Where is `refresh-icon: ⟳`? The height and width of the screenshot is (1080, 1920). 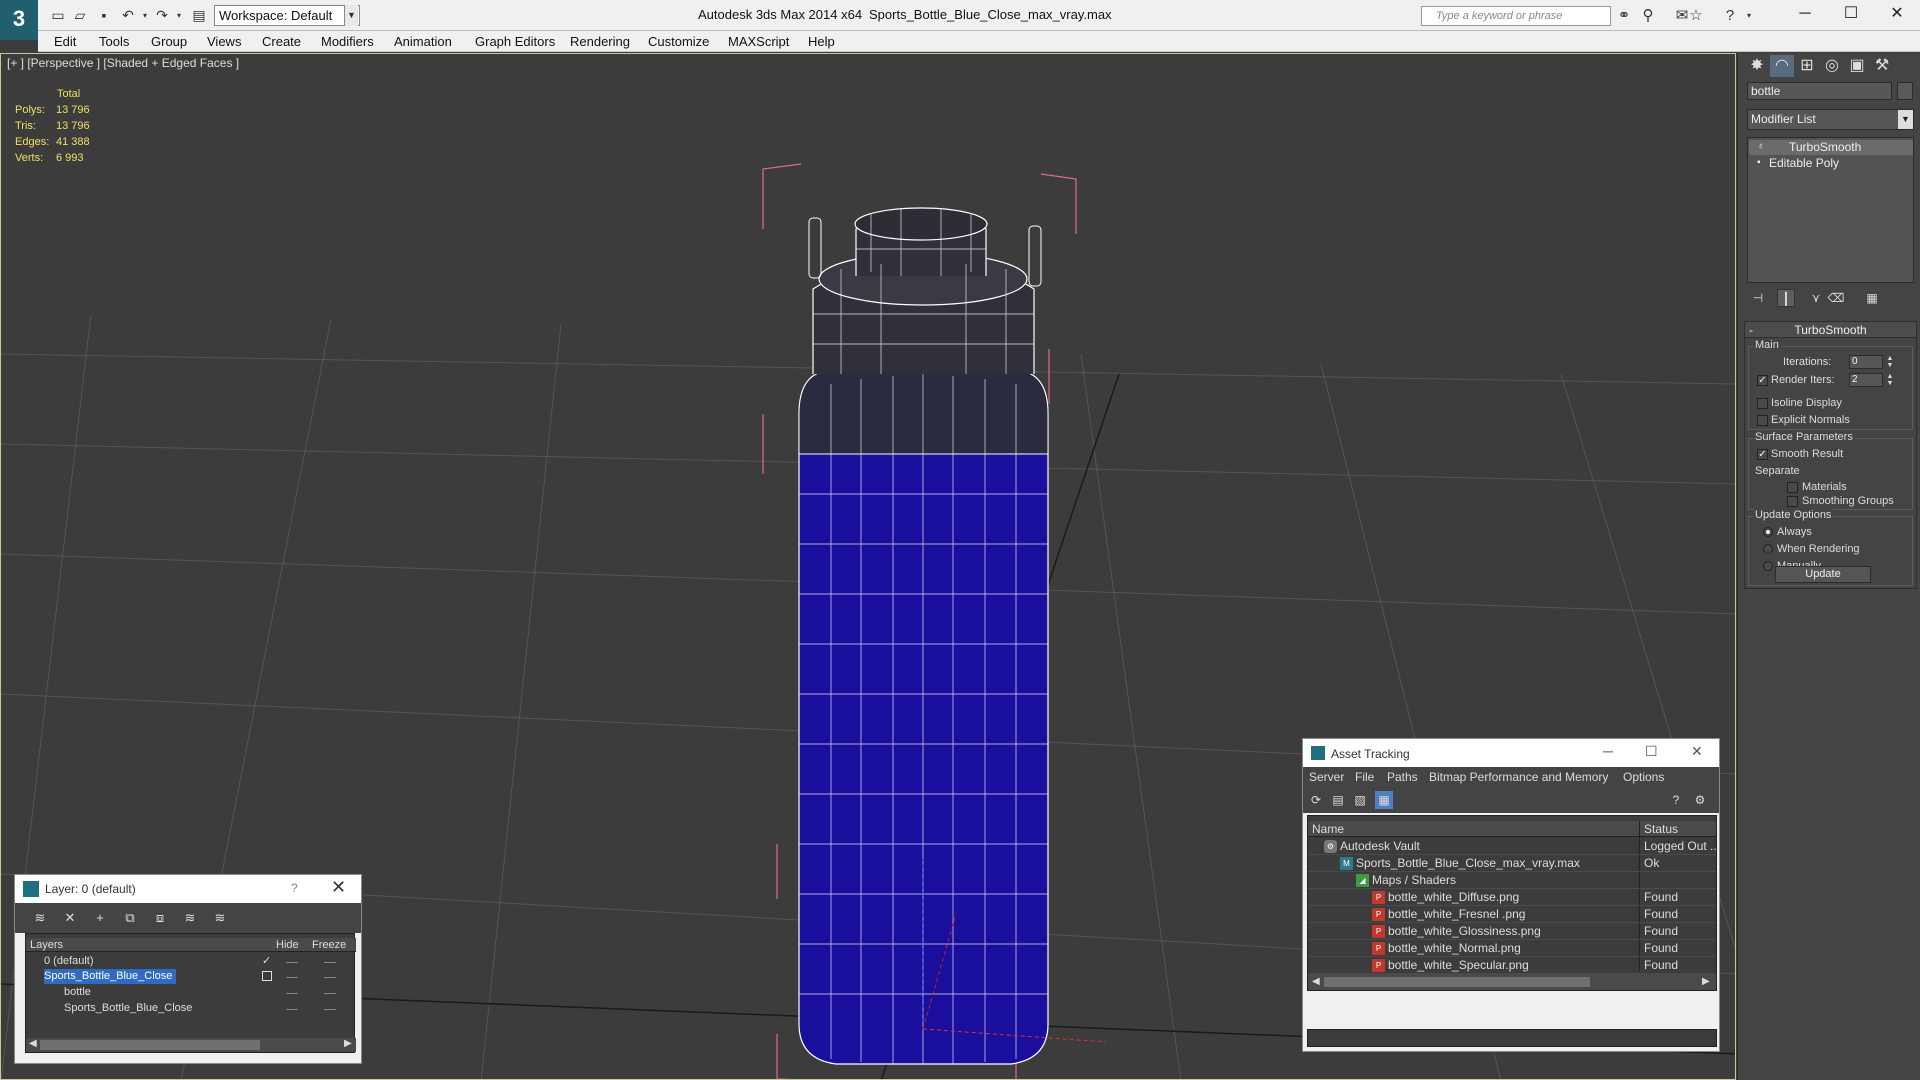
refresh-icon: ⟳ is located at coordinates (1316, 800).